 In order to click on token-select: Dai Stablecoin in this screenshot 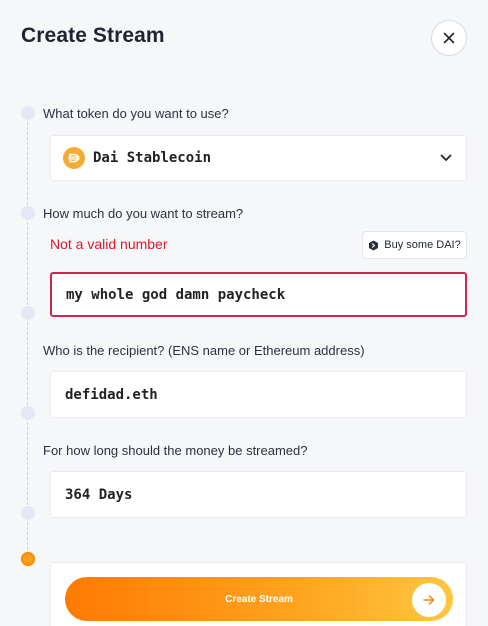, I will do `click(258, 158)`.